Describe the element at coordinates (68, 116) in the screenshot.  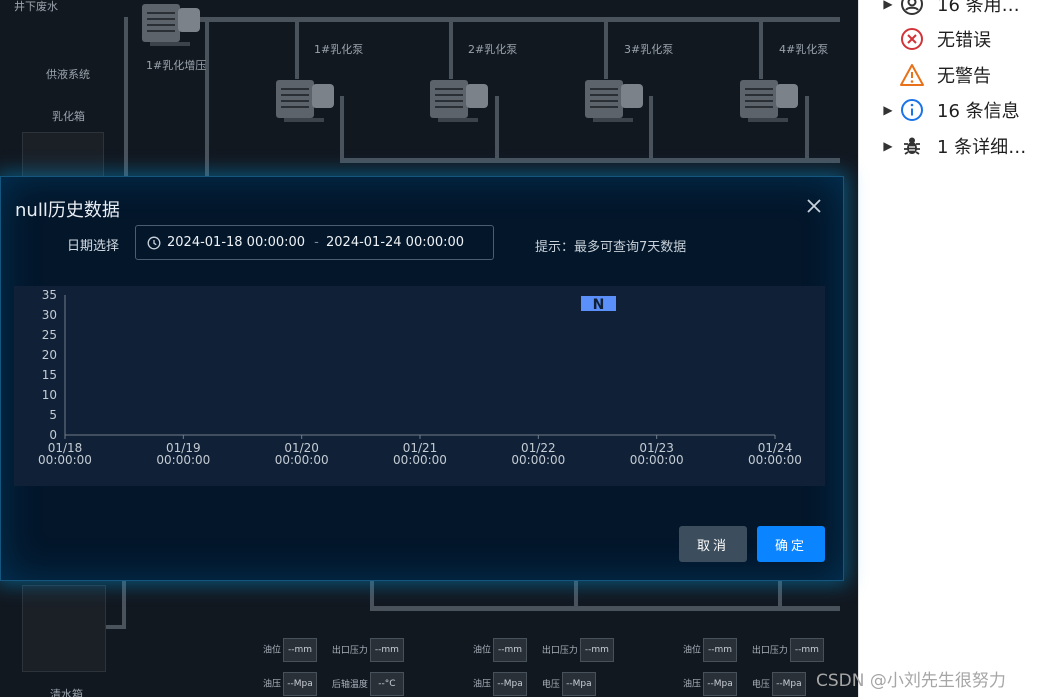
I see `label-emulsion-tank: 乳化箱` at that location.